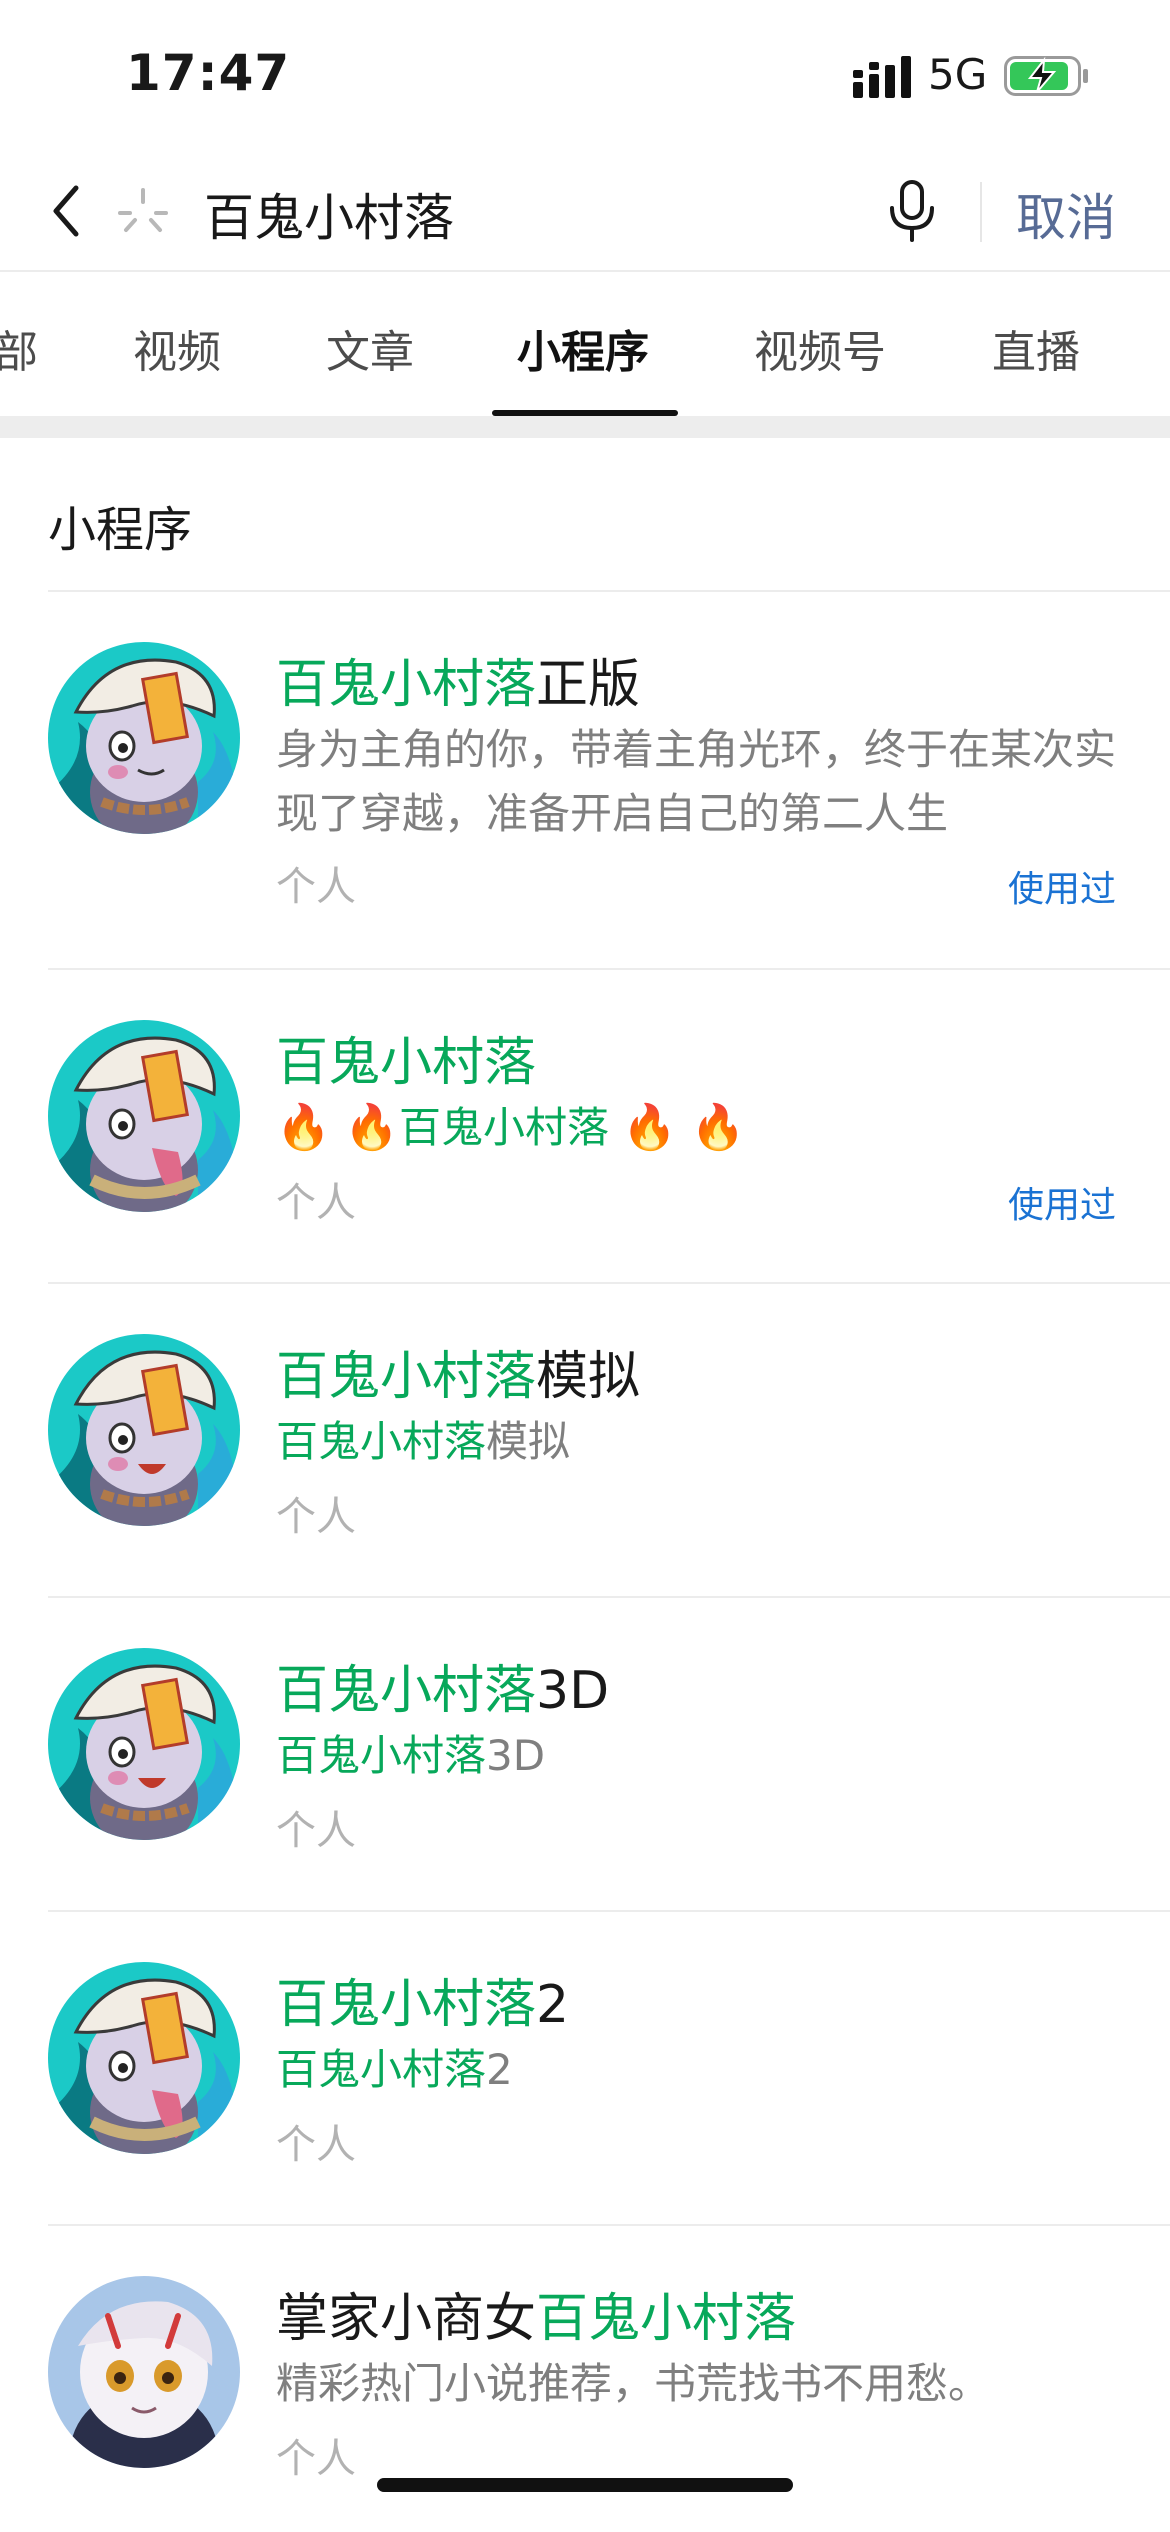  I want to click on result-description: 百鬼小村落2, so click(701, 2070).